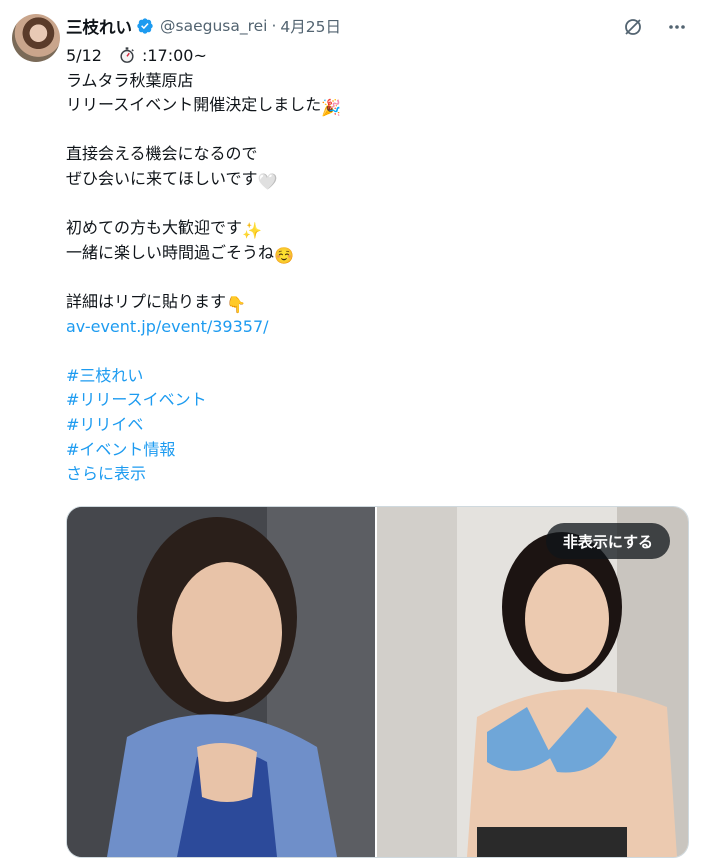  Describe the element at coordinates (252, 231) in the screenshot. I see `sparkles-icon: ✨` at that location.